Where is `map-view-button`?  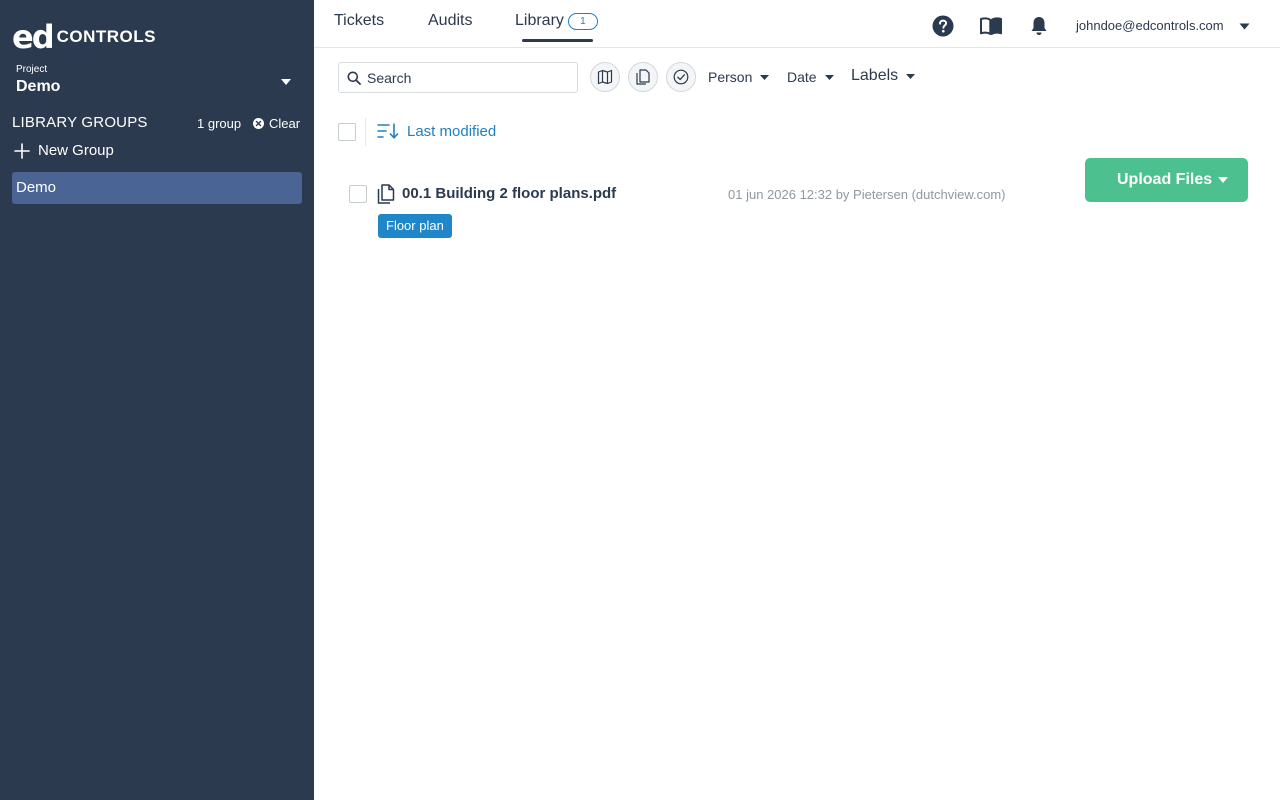
map-view-button is located at coordinates (605, 77).